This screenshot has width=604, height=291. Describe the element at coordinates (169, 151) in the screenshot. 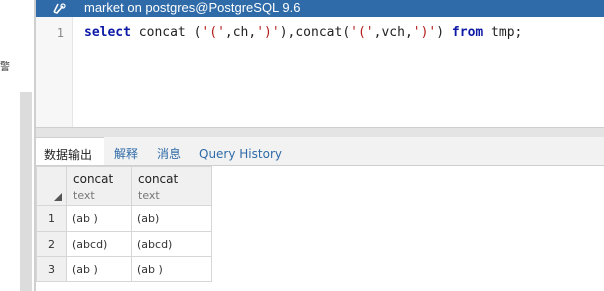

I see `tab-messages: 消息` at that location.